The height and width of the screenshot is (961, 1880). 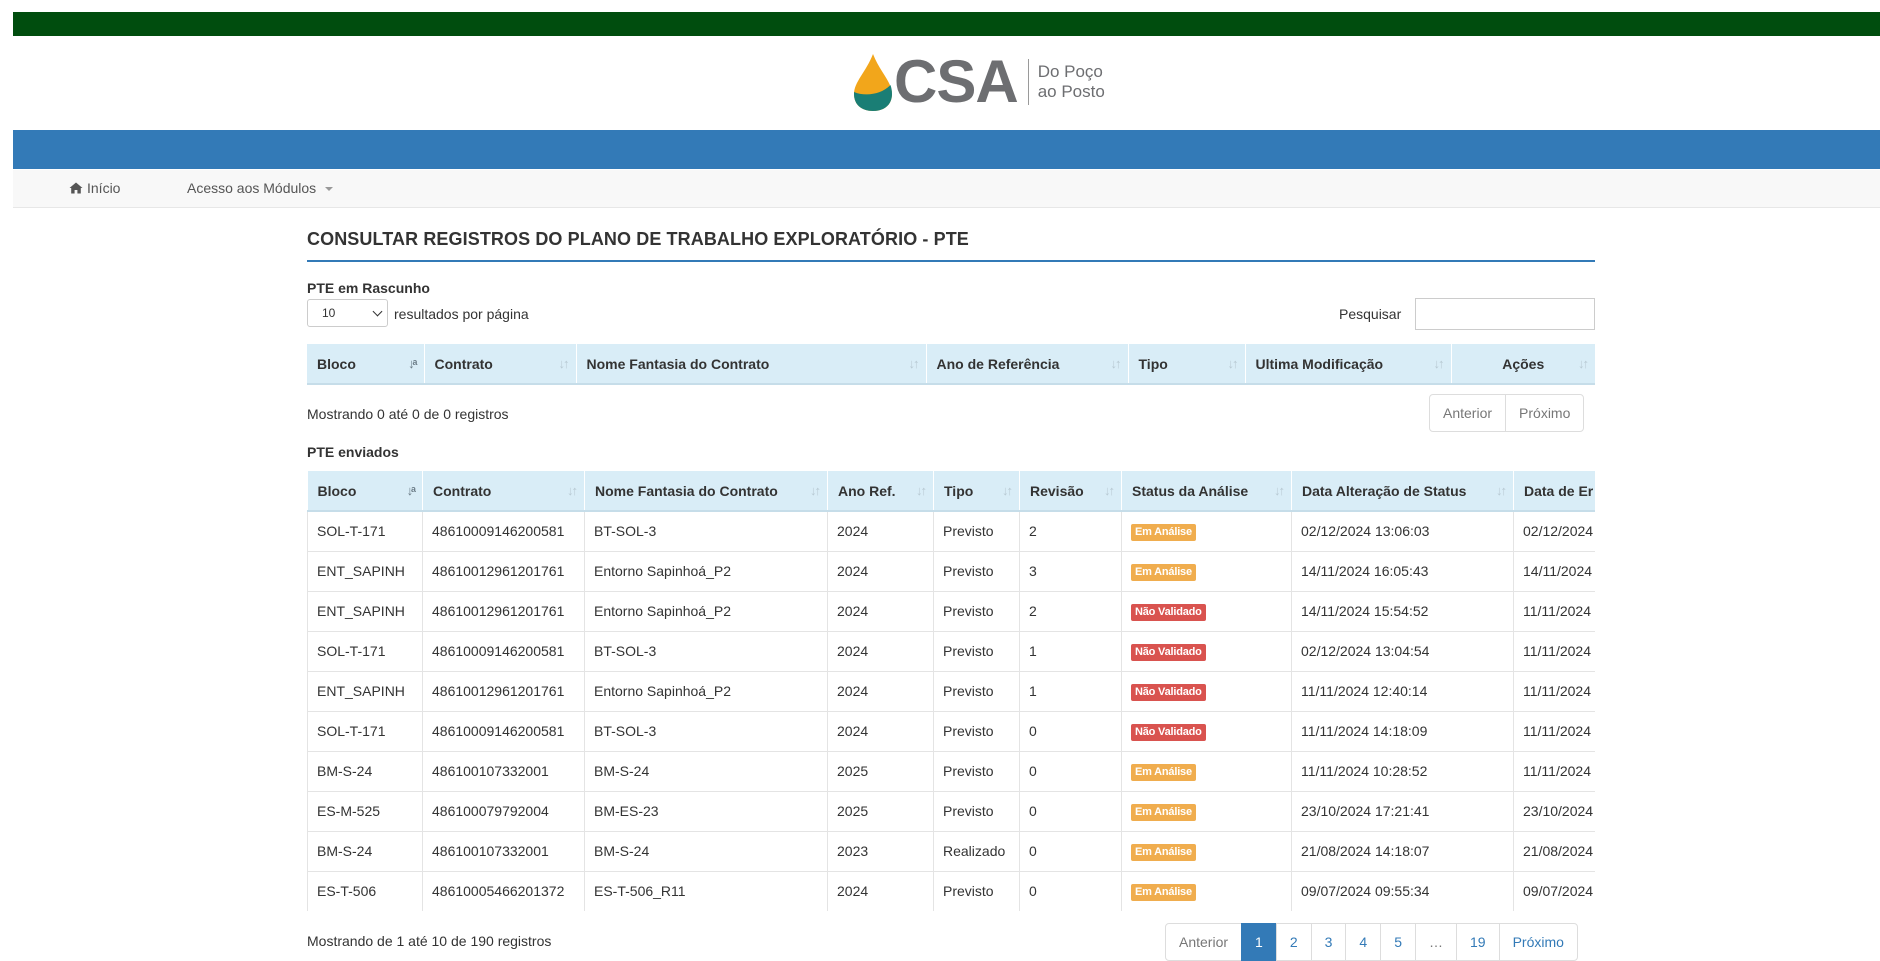 I want to click on sent-col-revisao: Revisão ↓↑, so click(x=1070, y=491).